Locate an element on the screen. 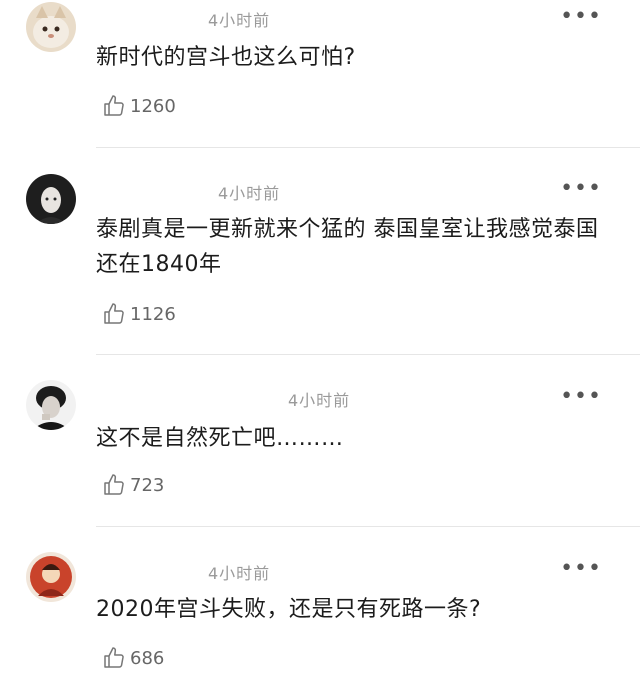 The image size is (640, 692). like-count: 1126 is located at coordinates (153, 314).